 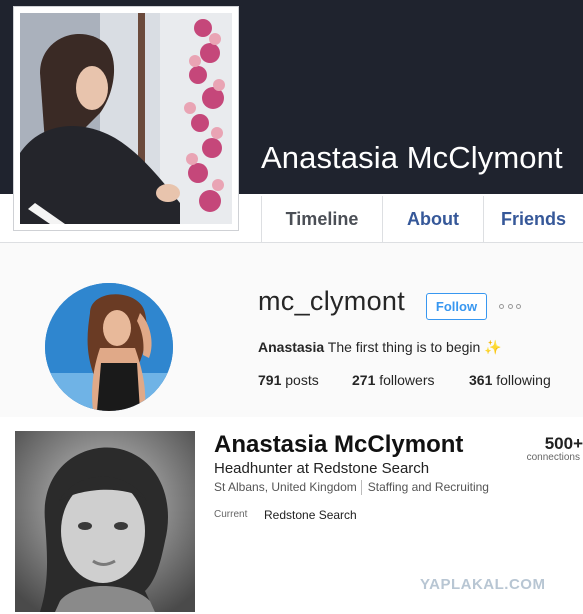 I want to click on profile-picture, so click(x=126, y=118).